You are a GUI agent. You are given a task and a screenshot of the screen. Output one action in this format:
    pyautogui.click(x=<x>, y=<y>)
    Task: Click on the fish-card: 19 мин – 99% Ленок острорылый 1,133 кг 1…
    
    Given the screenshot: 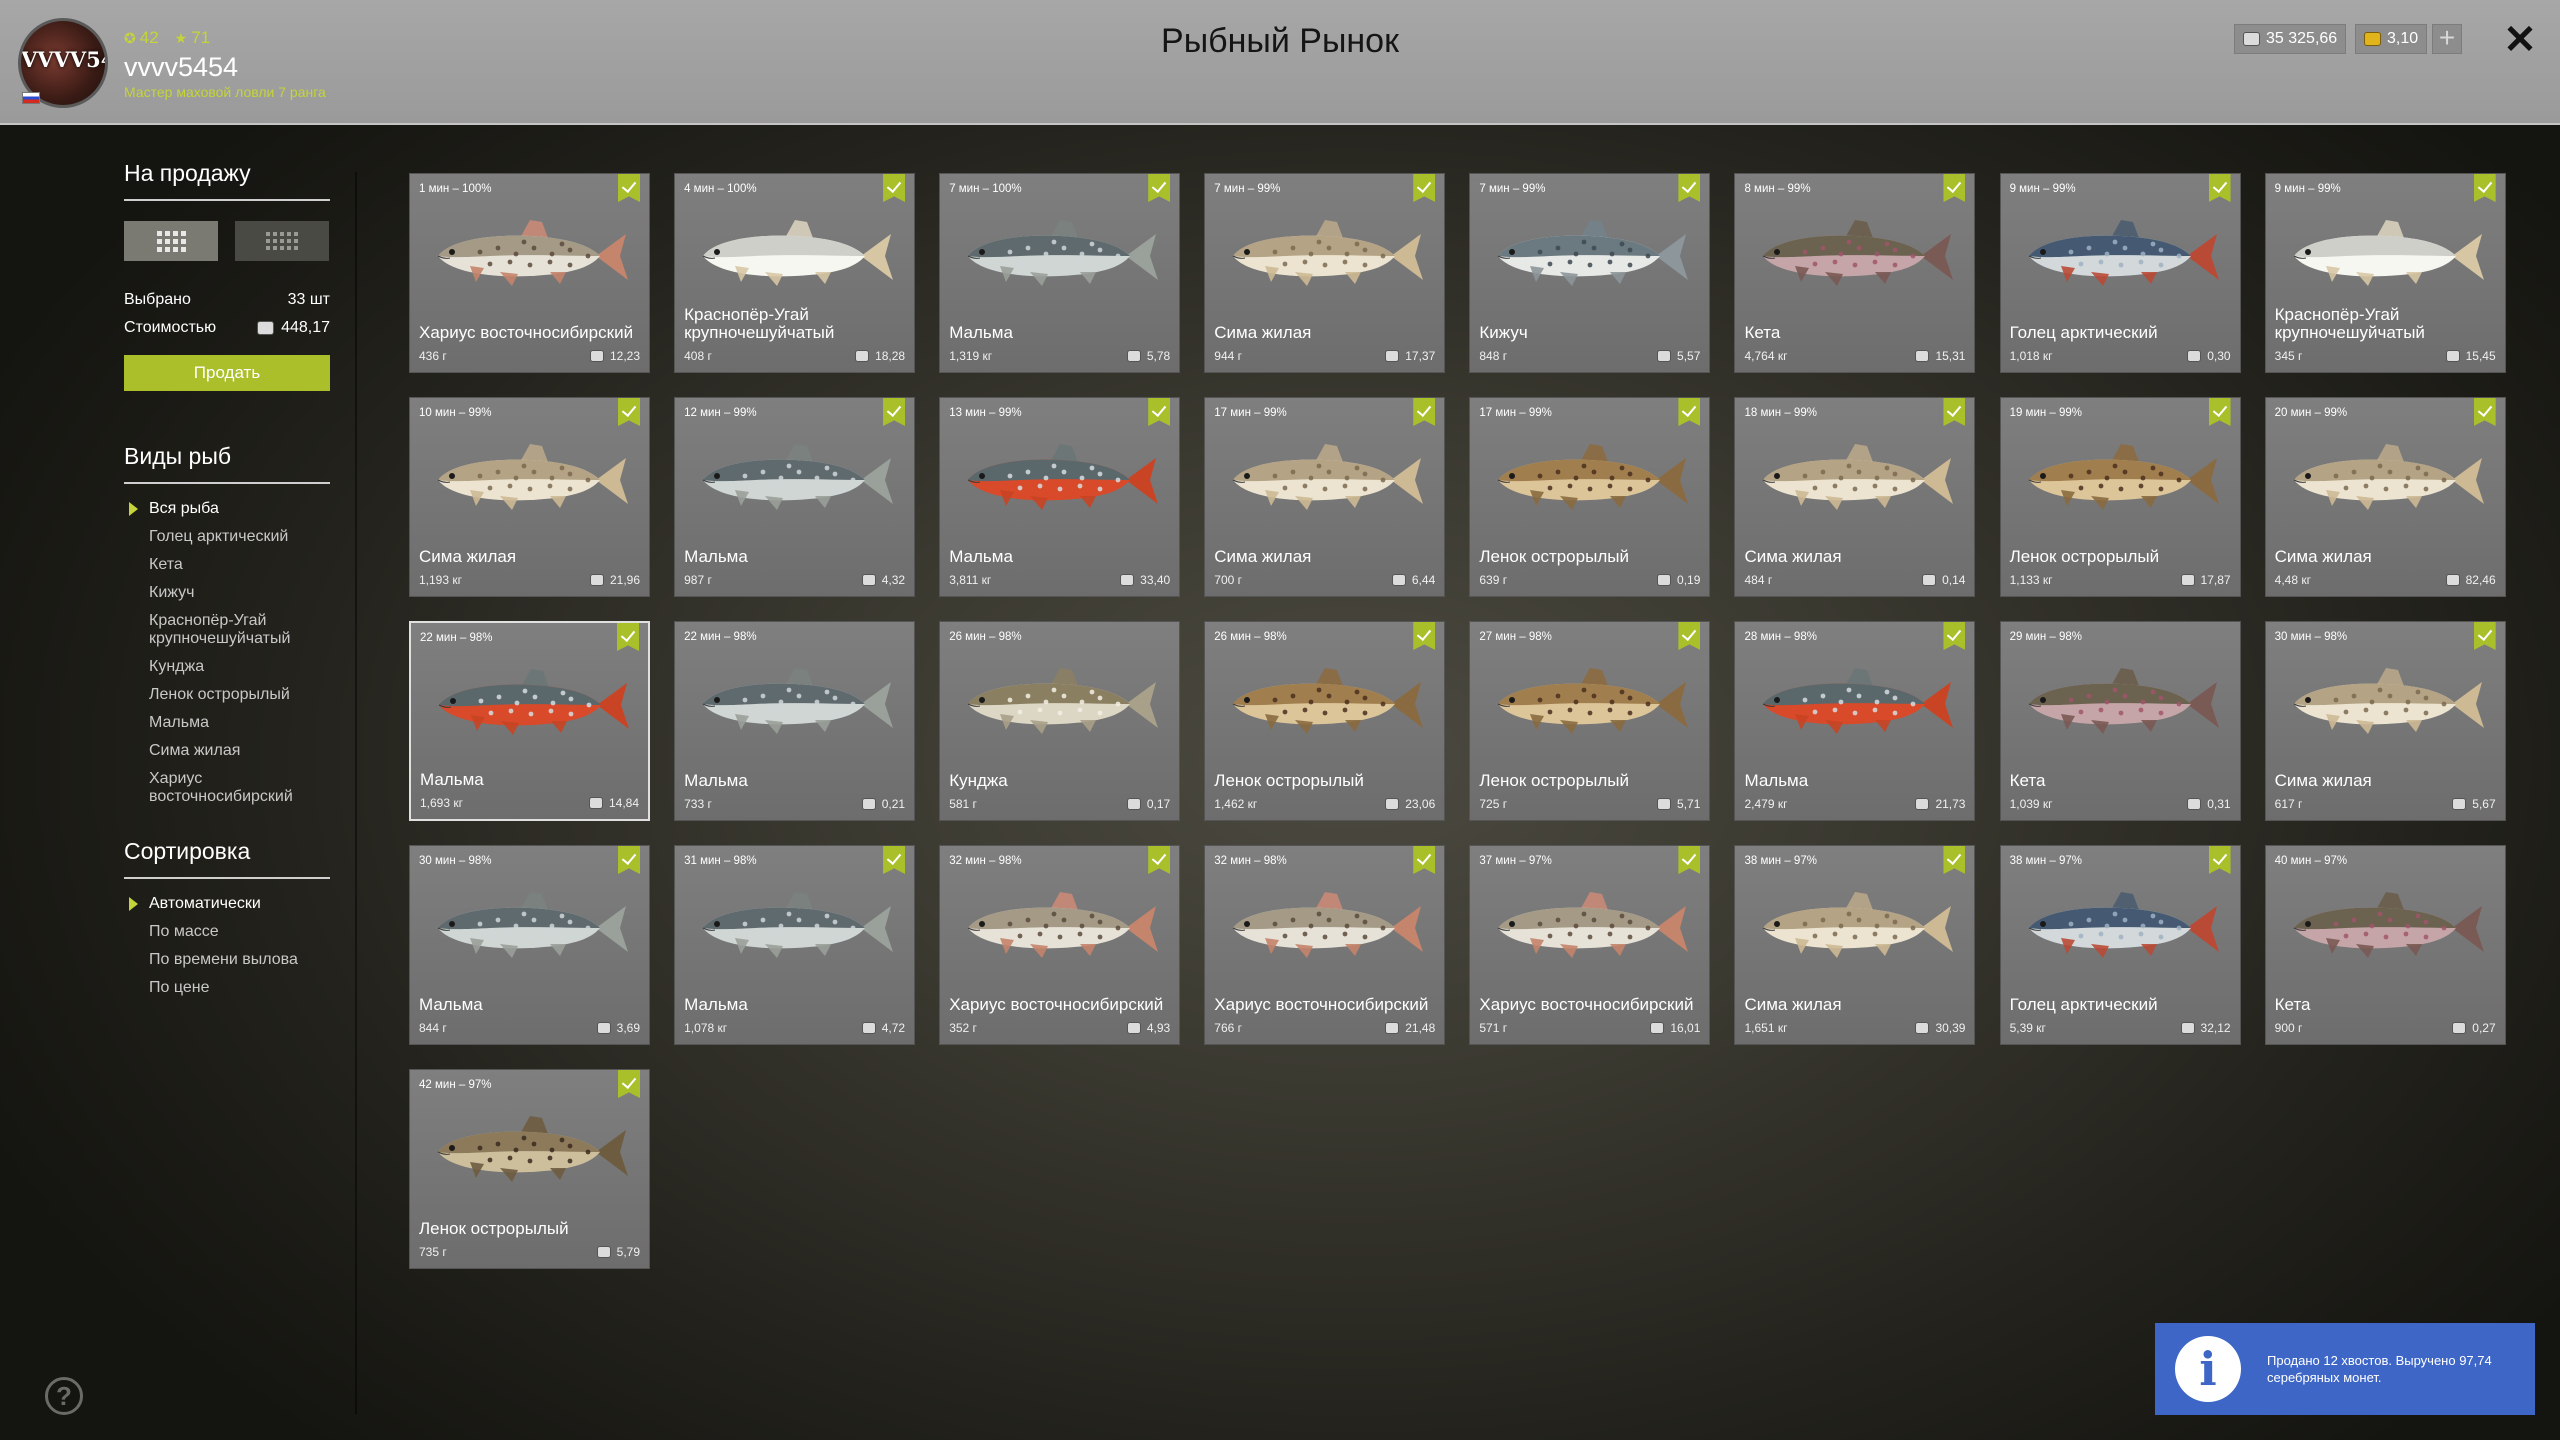 What is the action you would take?
    pyautogui.click(x=2120, y=497)
    